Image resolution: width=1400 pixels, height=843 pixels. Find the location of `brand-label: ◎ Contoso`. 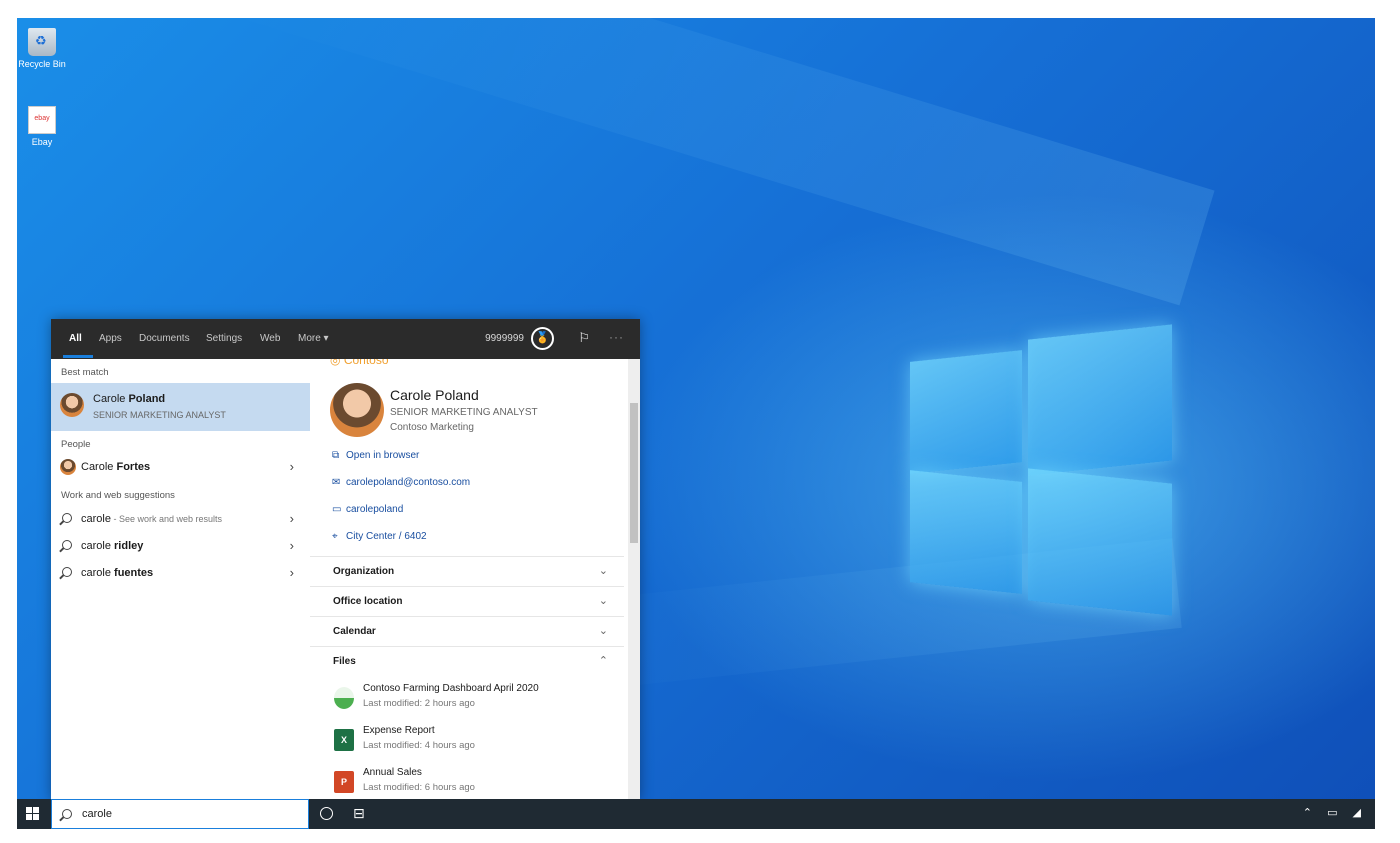

brand-label: ◎ Contoso is located at coordinates (359, 363).